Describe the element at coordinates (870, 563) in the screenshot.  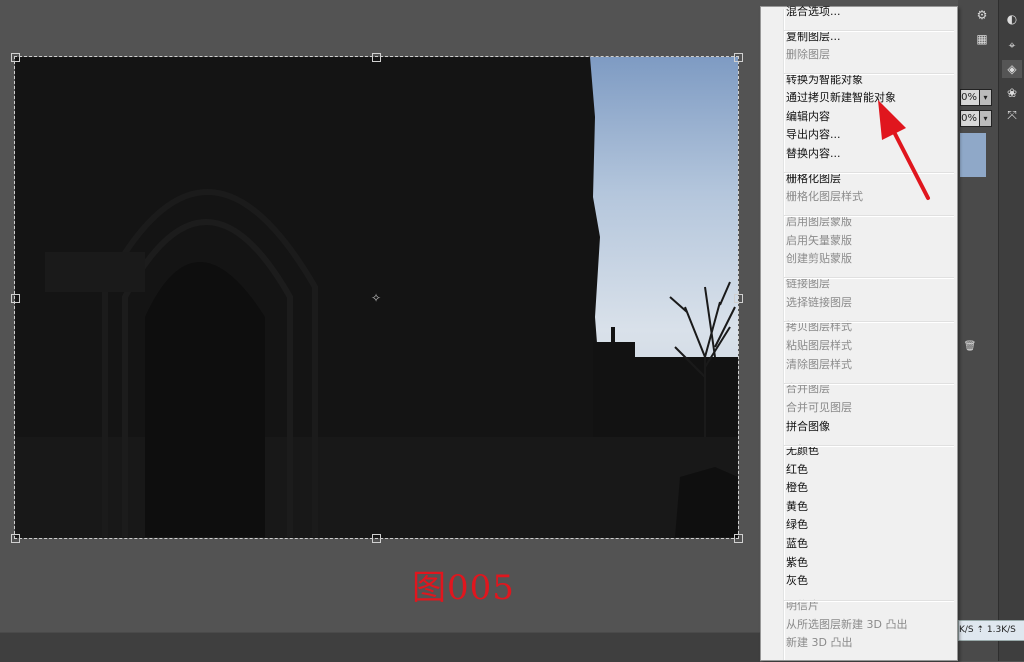
I see `menu-item: 紫色` at that location.